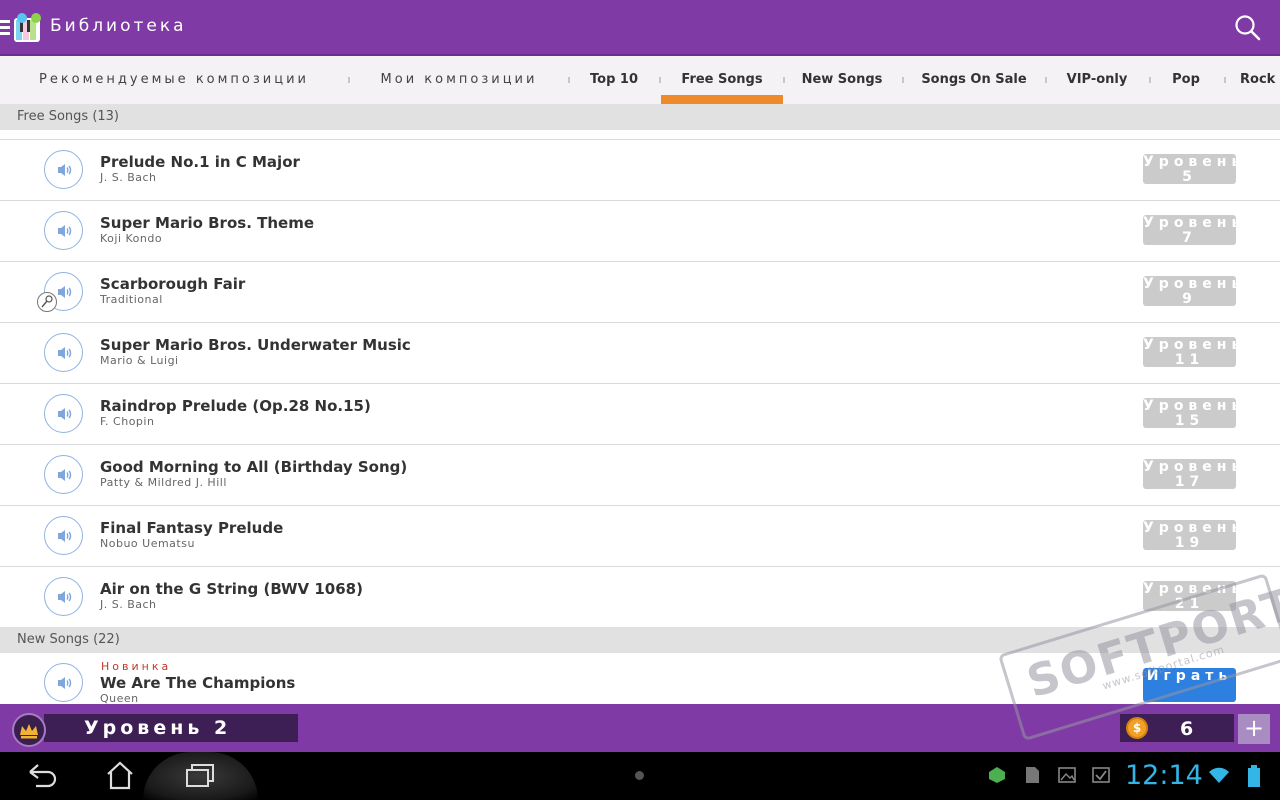 The height and width of the screenshot is (800, 1280). What do you see at coordinates (200, 776) in the screenshot?
I see `recent-apps-icon` at bounding box center [200, 776].